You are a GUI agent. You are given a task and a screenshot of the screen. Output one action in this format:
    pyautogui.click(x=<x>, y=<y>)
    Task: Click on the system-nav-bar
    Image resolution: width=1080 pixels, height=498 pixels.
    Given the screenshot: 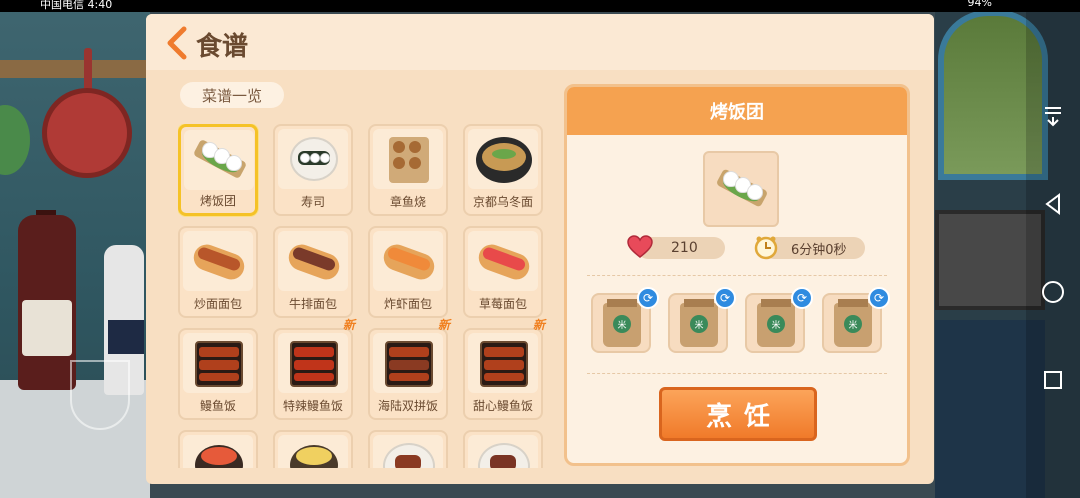 What is the action you would take?
    pyautogui.click(x=1053, y=255)
    